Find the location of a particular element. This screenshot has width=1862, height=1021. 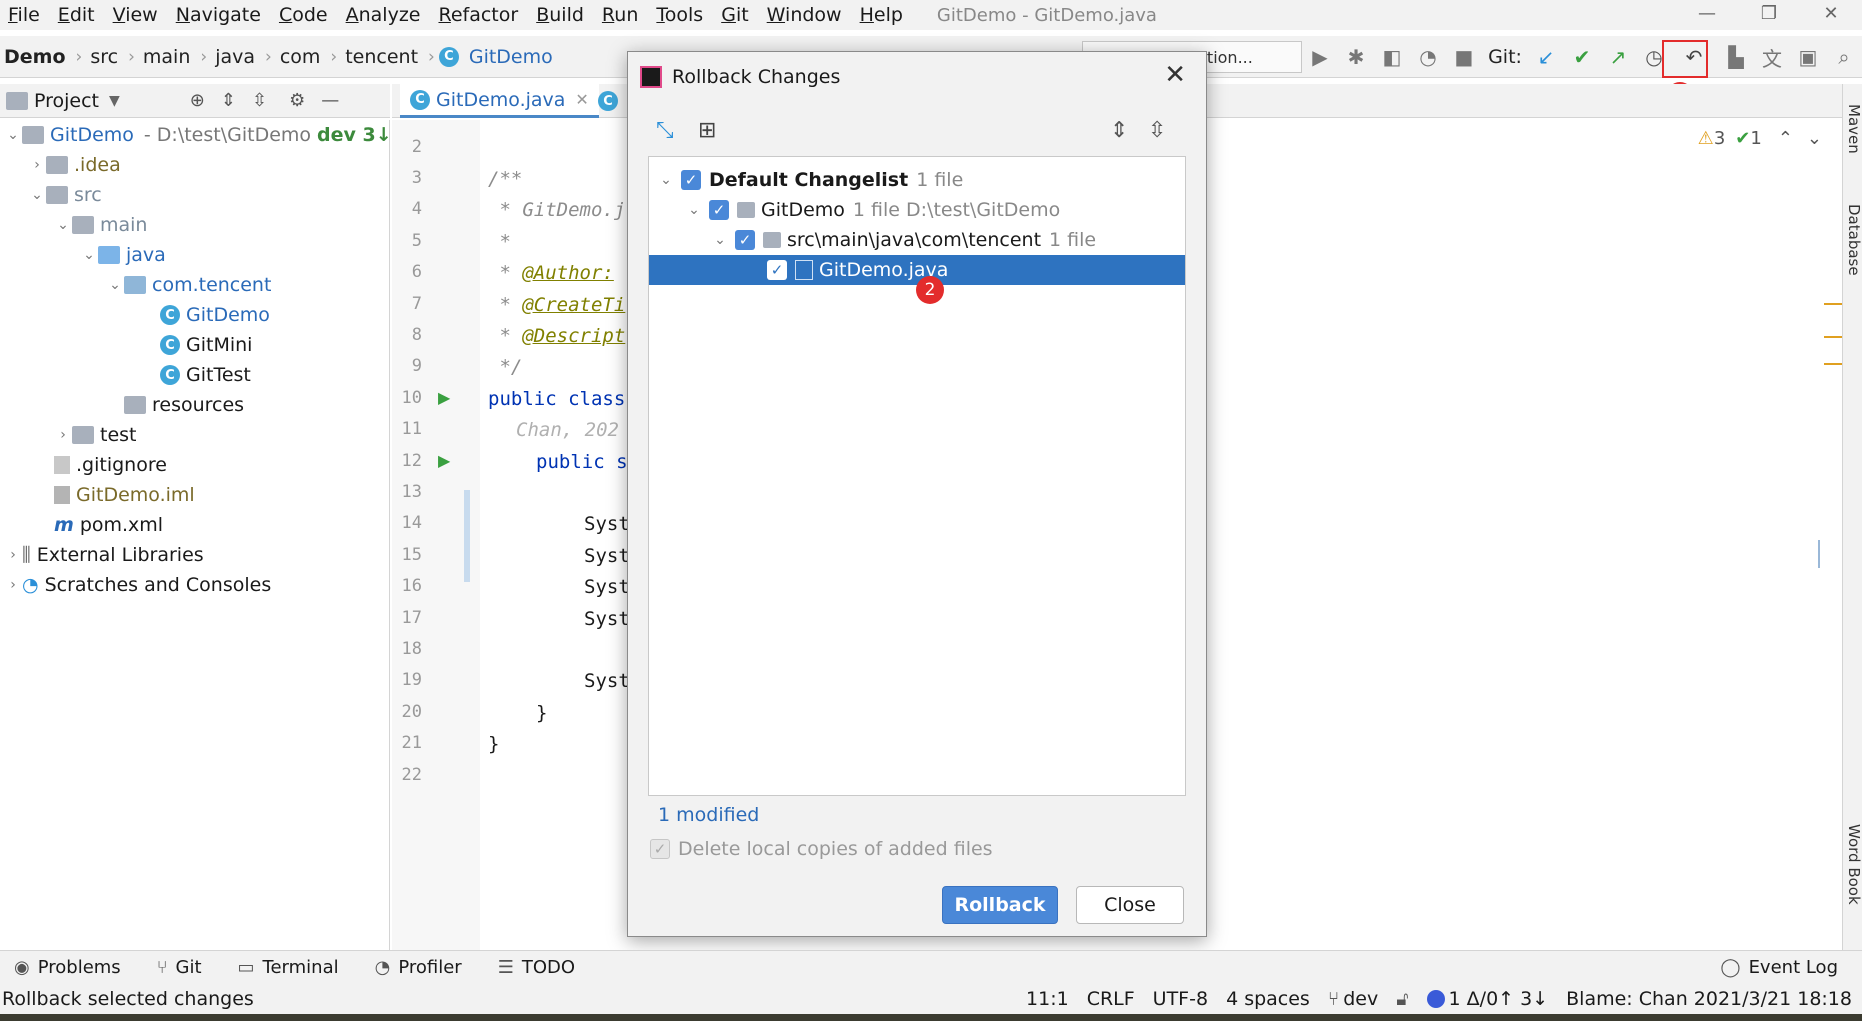

chevron-down-icon: ⌄ is located at coordinates (1814, 138).